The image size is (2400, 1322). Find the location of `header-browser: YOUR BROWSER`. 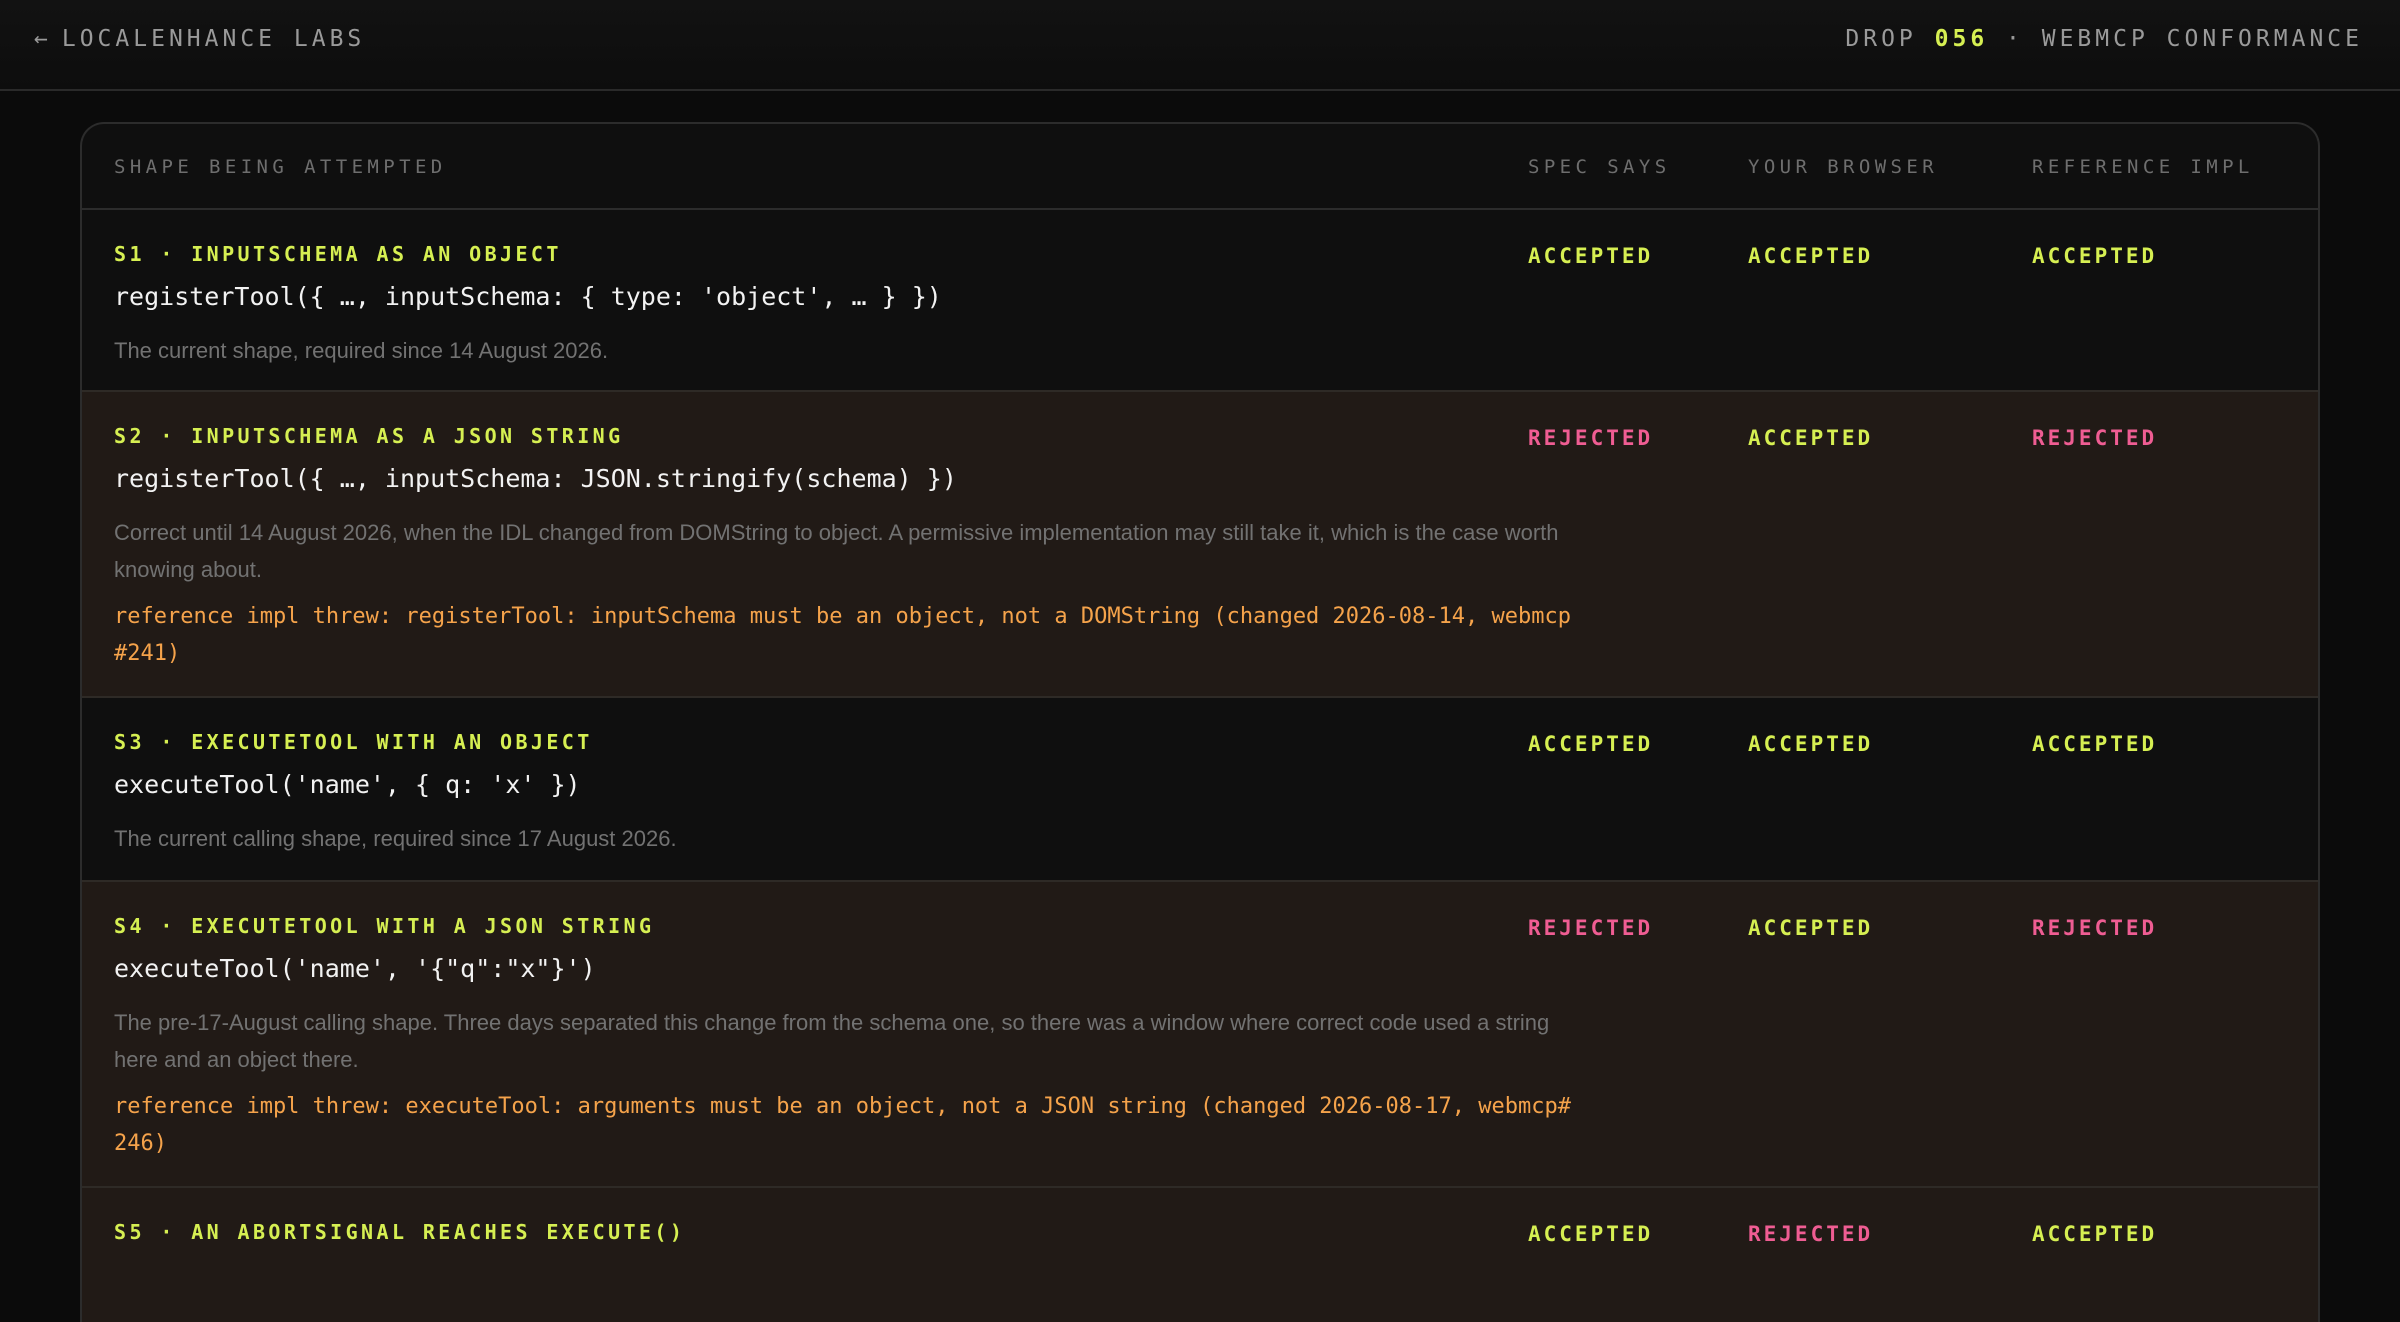

header-browser: YOUR BROWSER is located at coordinates (1843, 167).